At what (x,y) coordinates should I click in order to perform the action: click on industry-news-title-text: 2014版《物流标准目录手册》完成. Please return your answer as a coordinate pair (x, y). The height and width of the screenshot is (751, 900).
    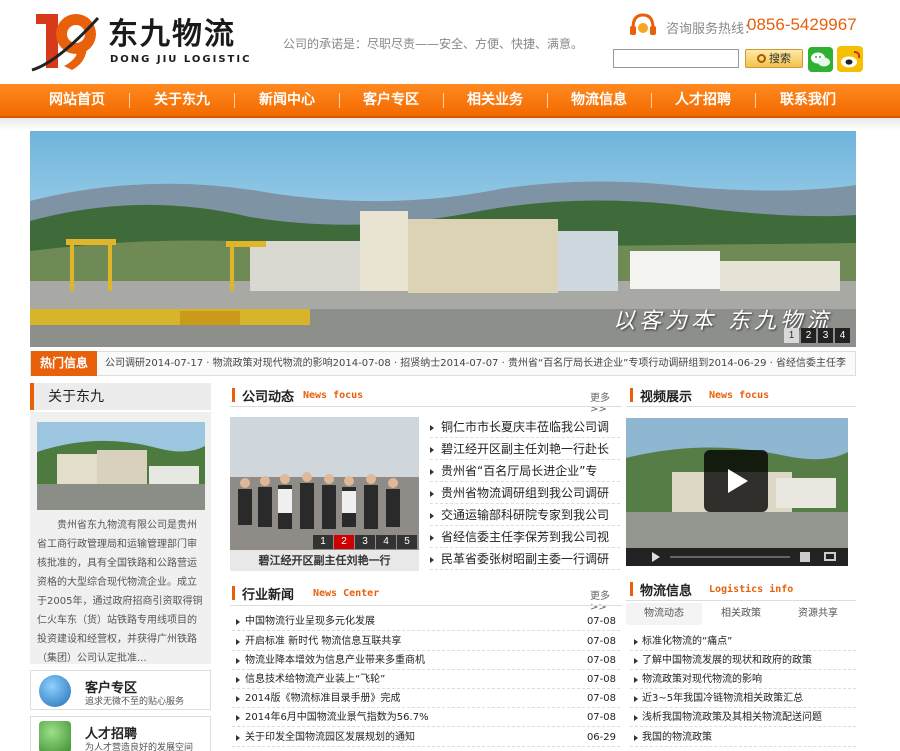
    Looking at the image, I should click on (323, 698).